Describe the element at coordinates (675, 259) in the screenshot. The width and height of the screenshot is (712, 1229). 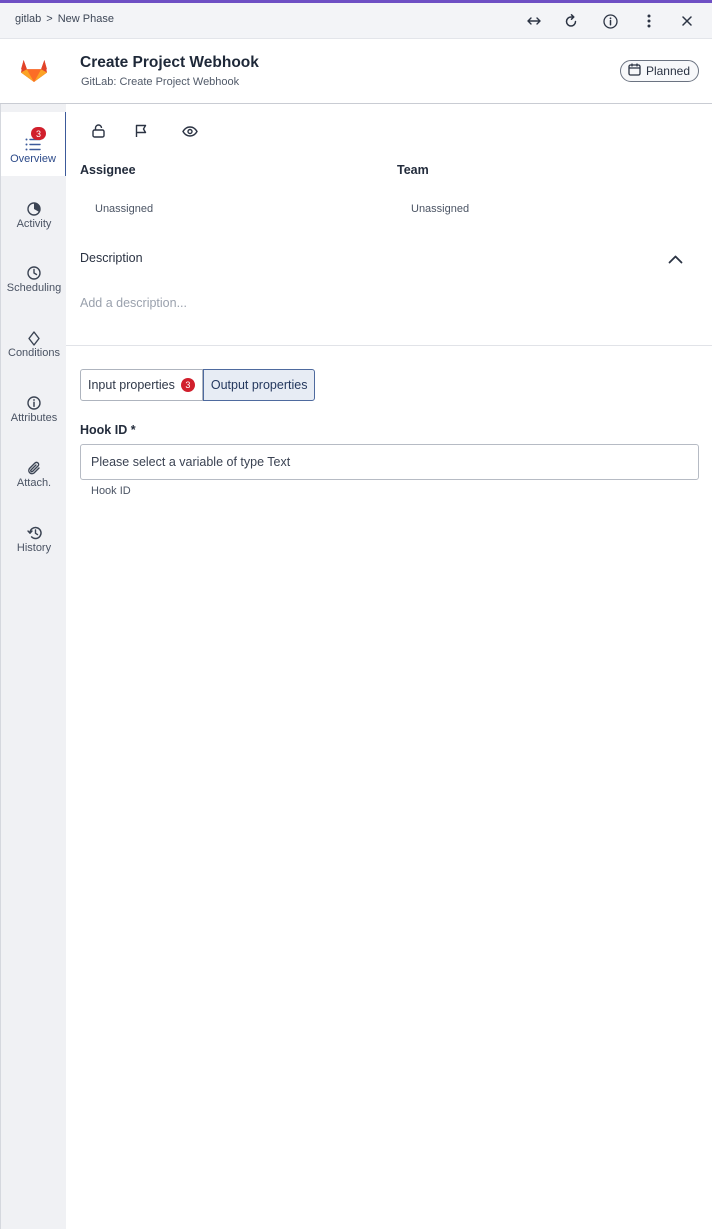
I see `chevron-up-icon` at that location.